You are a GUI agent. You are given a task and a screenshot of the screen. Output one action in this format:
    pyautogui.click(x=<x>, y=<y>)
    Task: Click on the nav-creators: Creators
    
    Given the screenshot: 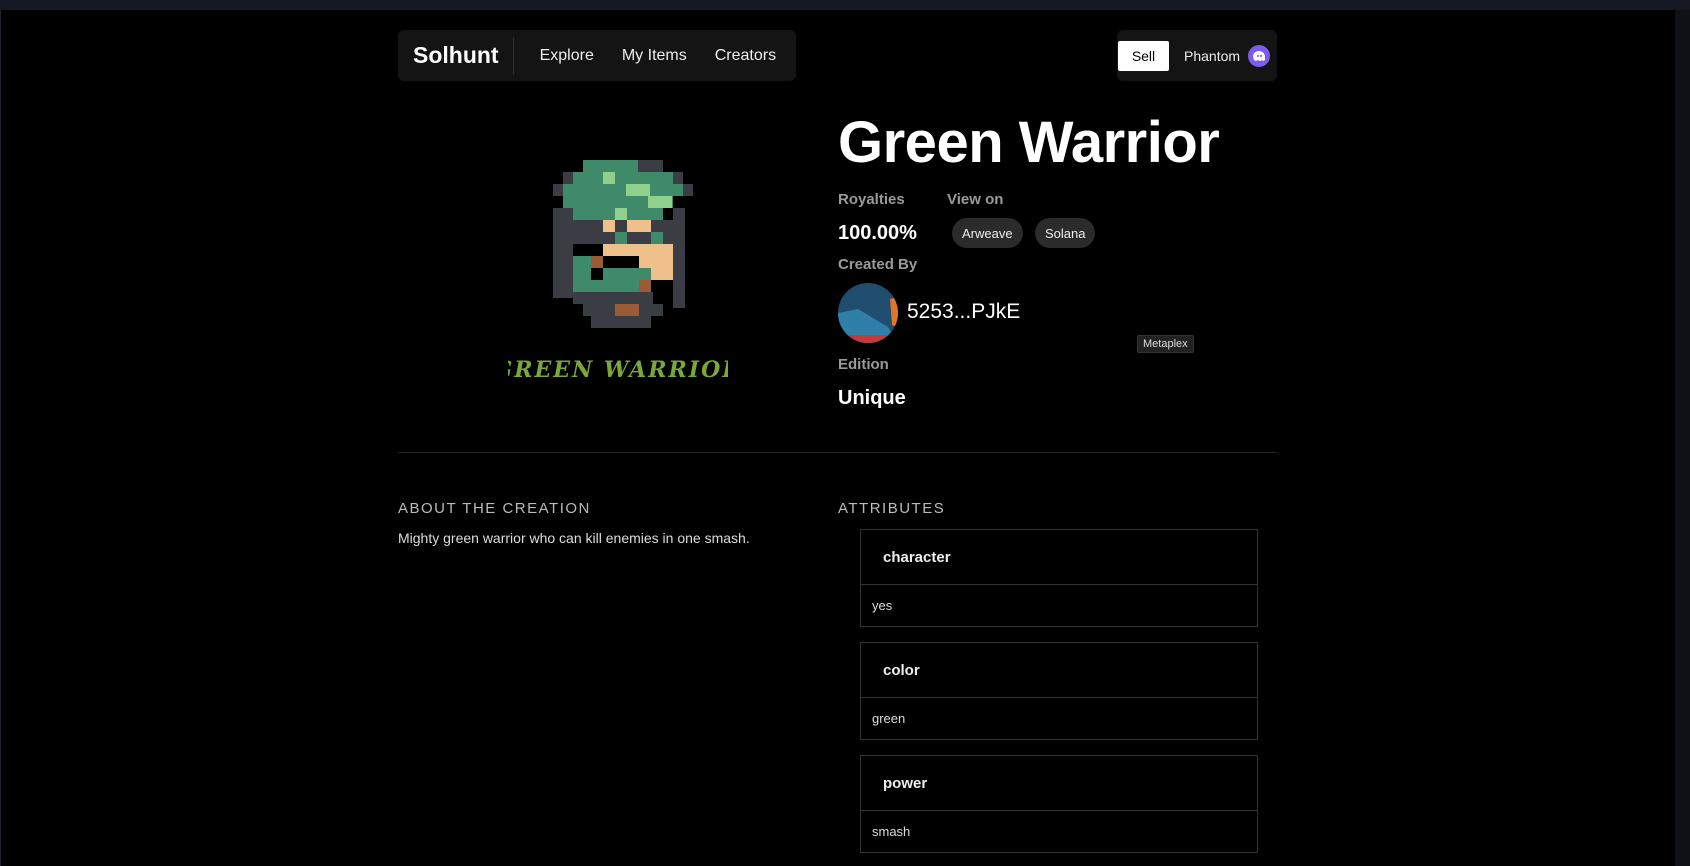 What is the action you would take?
    pyautogui.click(x=745, y=56)
    